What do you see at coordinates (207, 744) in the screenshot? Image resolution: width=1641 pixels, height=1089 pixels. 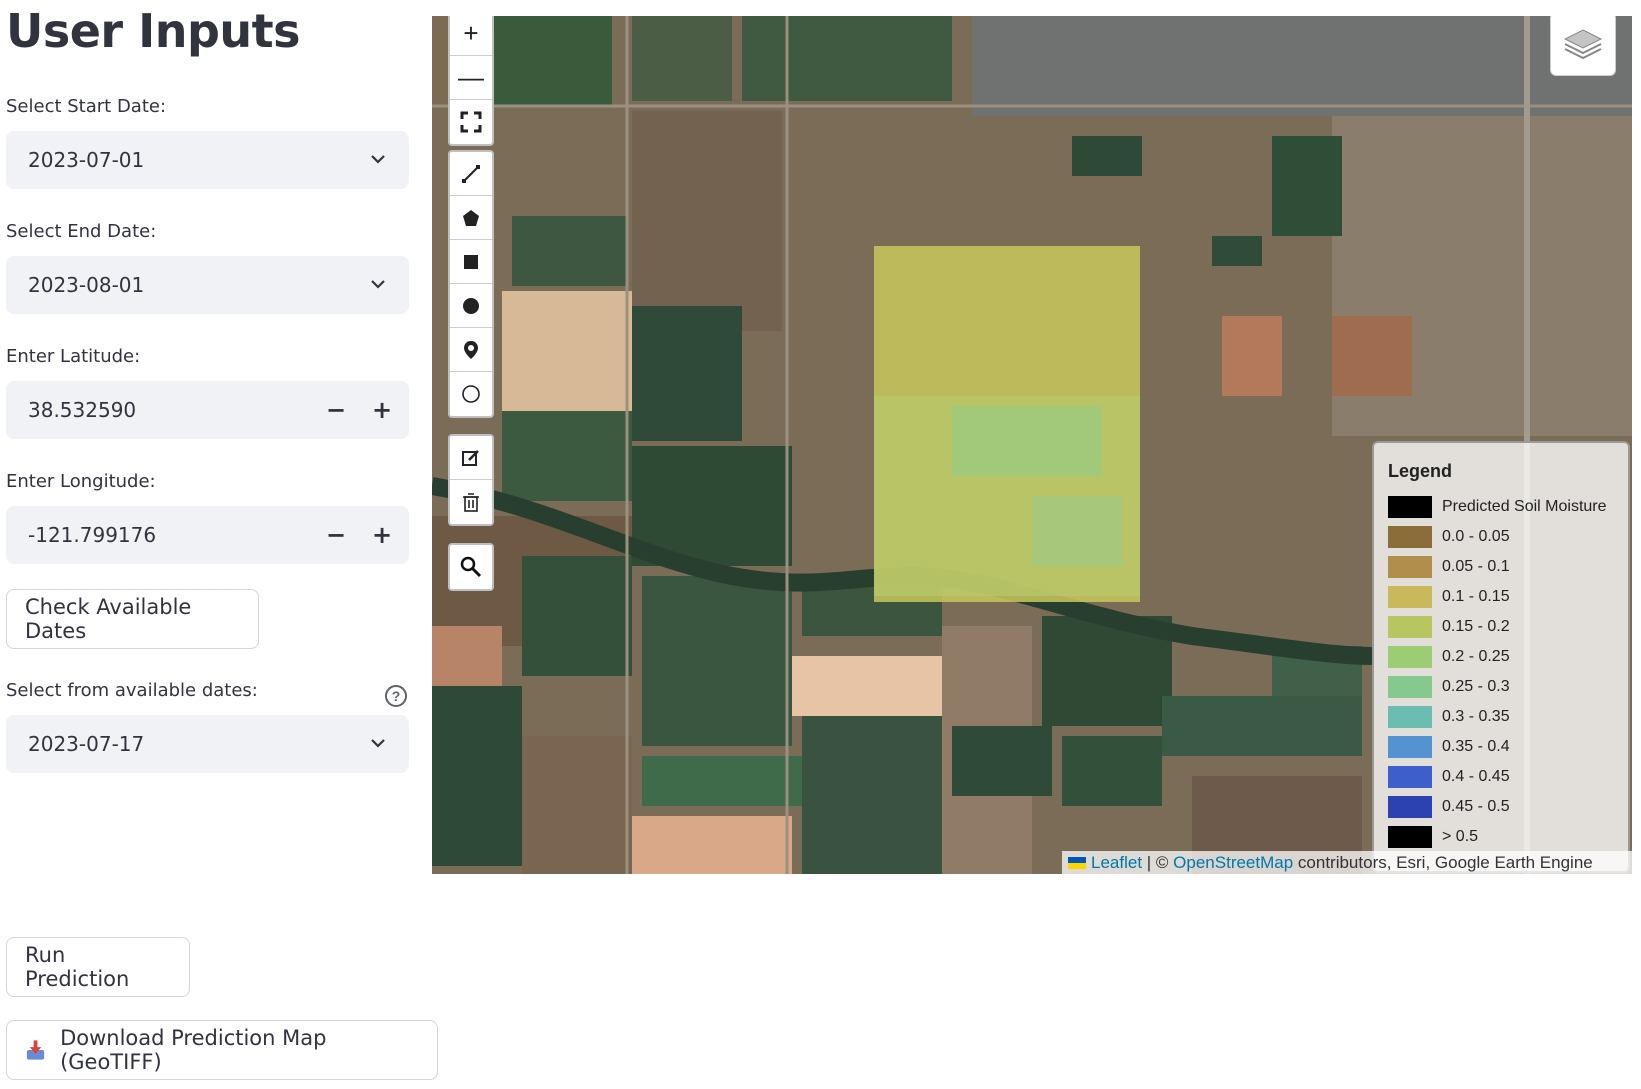 I see `available-dates-select: 2023-07-17` at bounding box center [207, 744].